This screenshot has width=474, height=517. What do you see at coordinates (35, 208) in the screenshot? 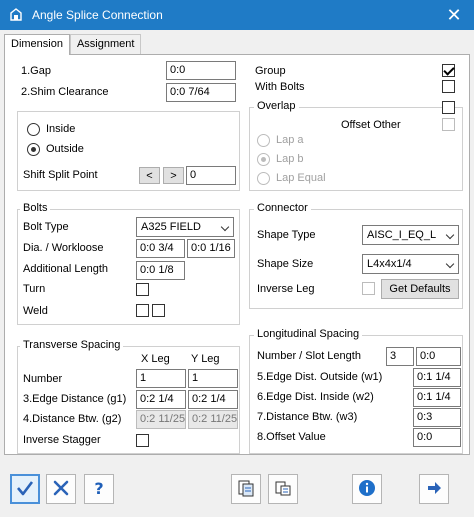
I see `bolts-title: Bolts` at bounding box center [35, 208].